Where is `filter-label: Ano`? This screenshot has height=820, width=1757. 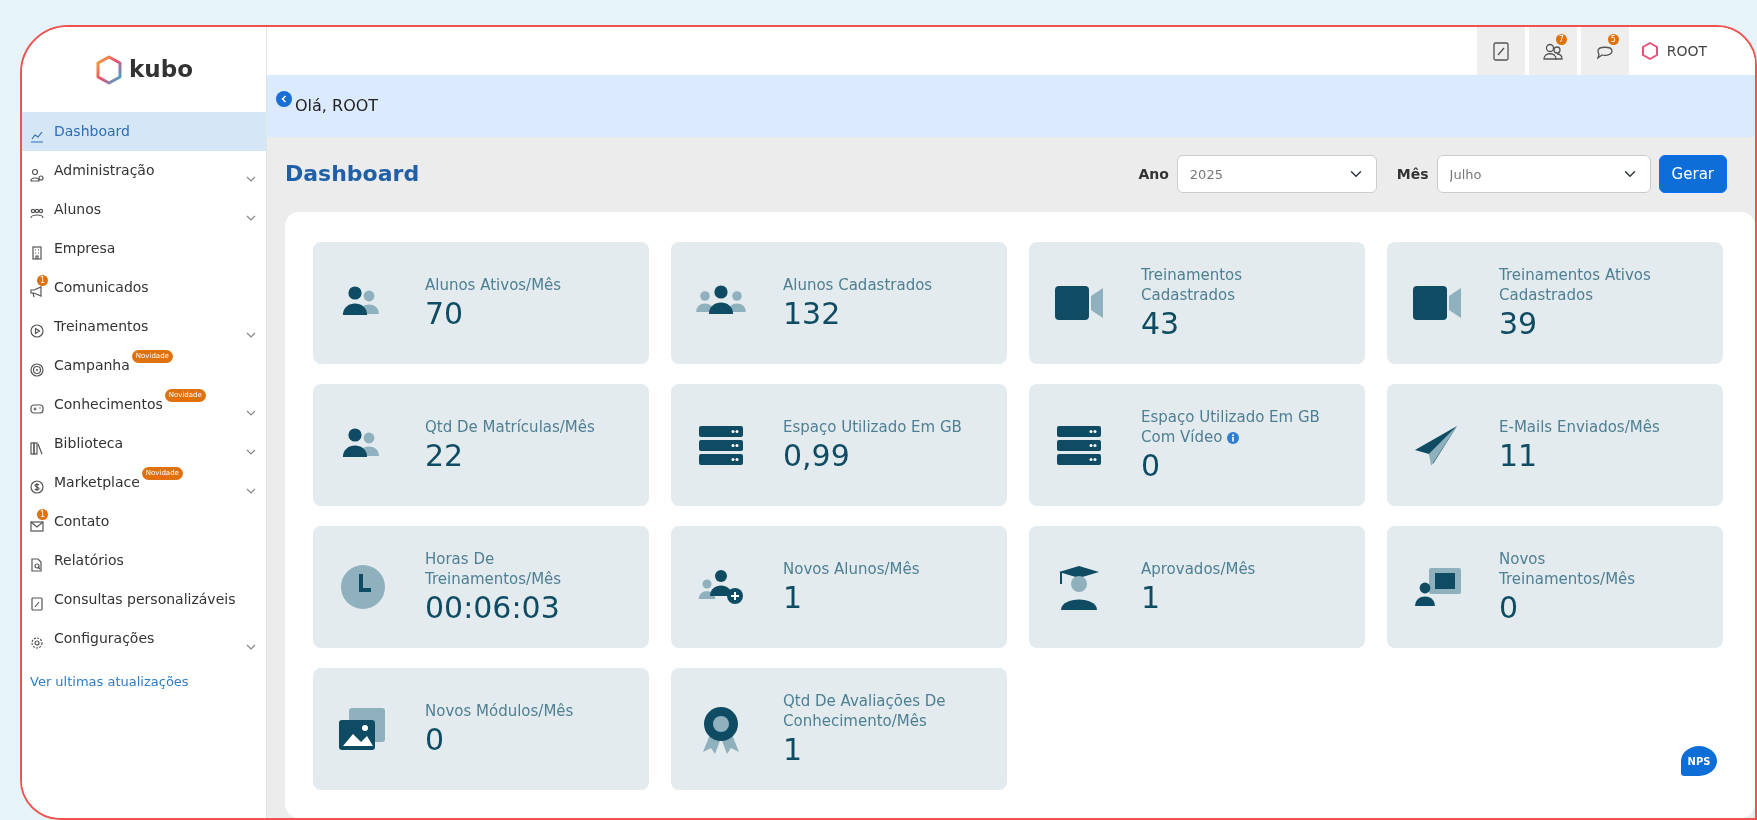
filter-label: Ano is located at coordinates (1153, 174).